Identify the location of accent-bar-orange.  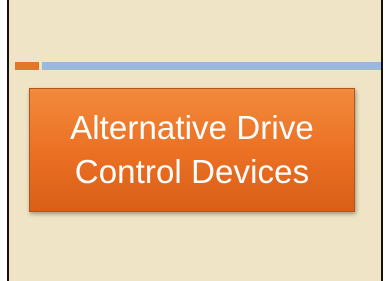
(27, 66).